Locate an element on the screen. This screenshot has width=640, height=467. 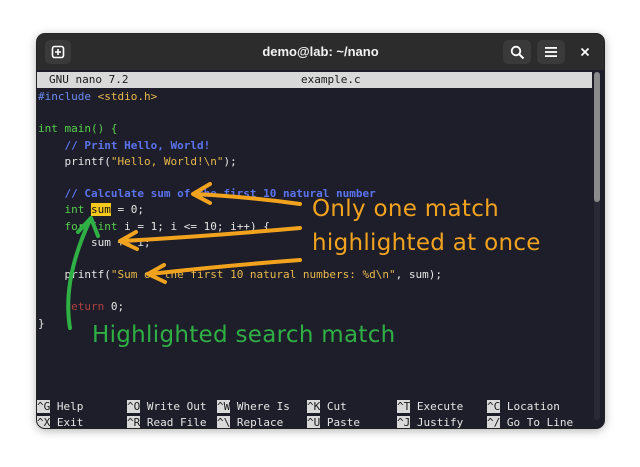
shortcut-justify: ^J Justify is located at coordinates (430, 421).